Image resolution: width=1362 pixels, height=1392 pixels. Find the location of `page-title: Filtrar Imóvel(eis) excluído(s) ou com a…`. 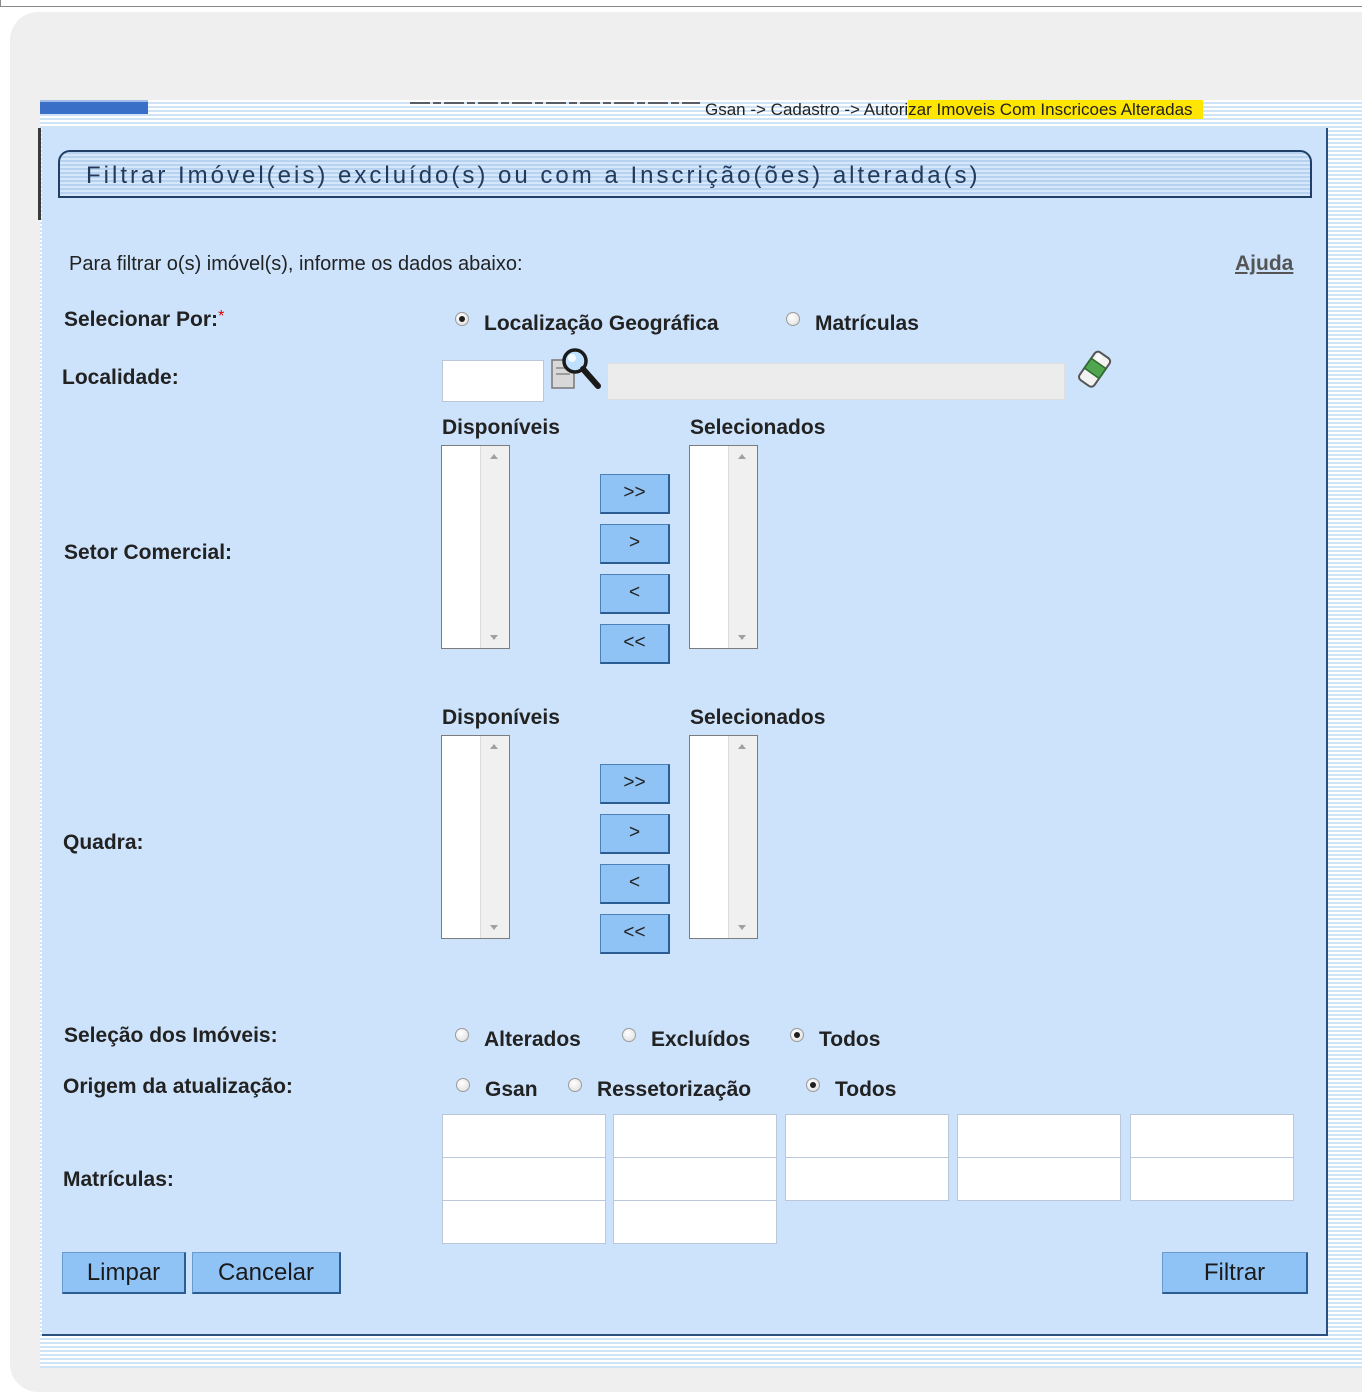

page-title: Filtrar Imóvel(eis) excluído(s) ou com a… is located at coordinates (533, 175).